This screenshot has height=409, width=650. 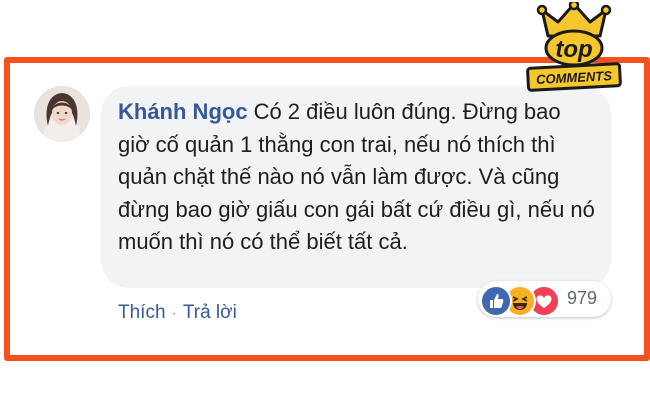 What do you see at coordinates (573, 49) in the screenshot?
I see `badge-top-label: top` at bounding box center [573, 49].